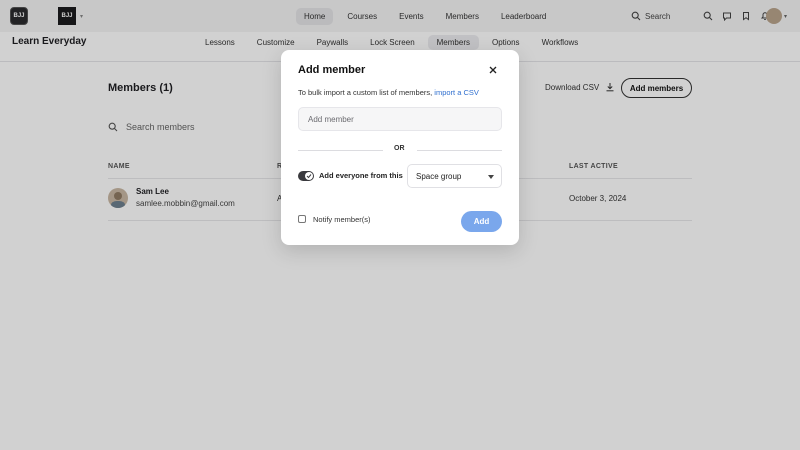 The width and height of the screenshot is (800, 450). What do you see at coordinates (491, 177) in the screenshot?
I see `chevron-down-icon` at bounding box center [491, 177].